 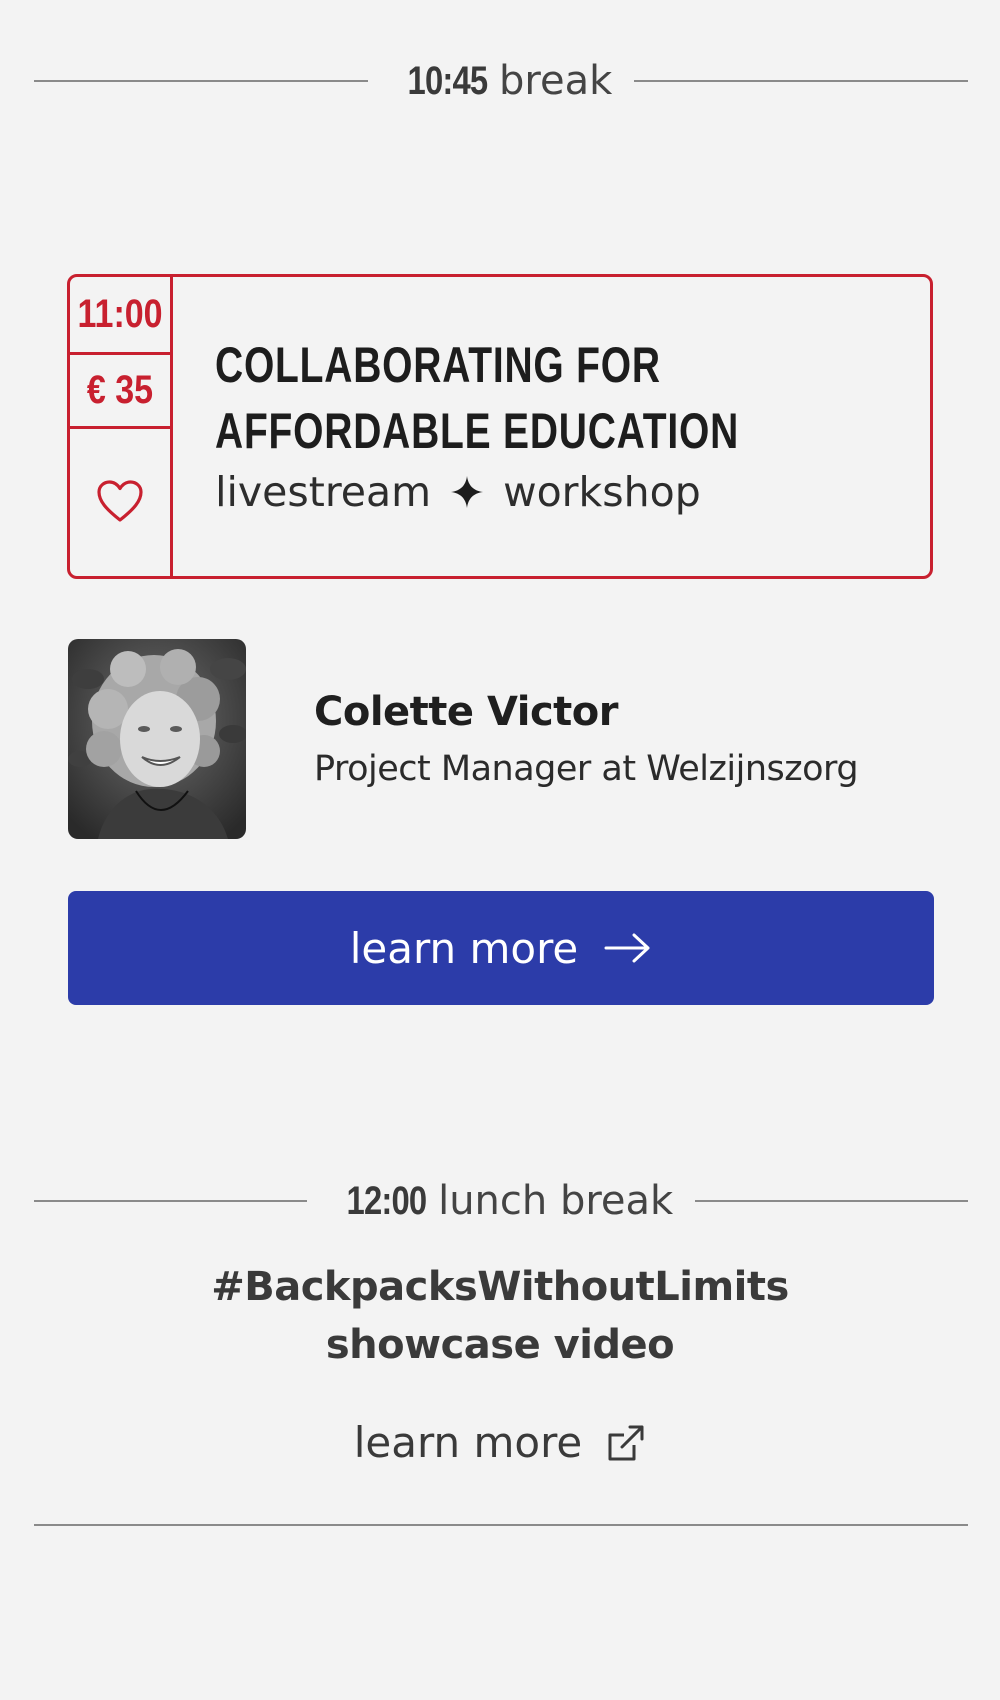 I want to click on learn-more-button: learn more, so click(x=501, y=948).